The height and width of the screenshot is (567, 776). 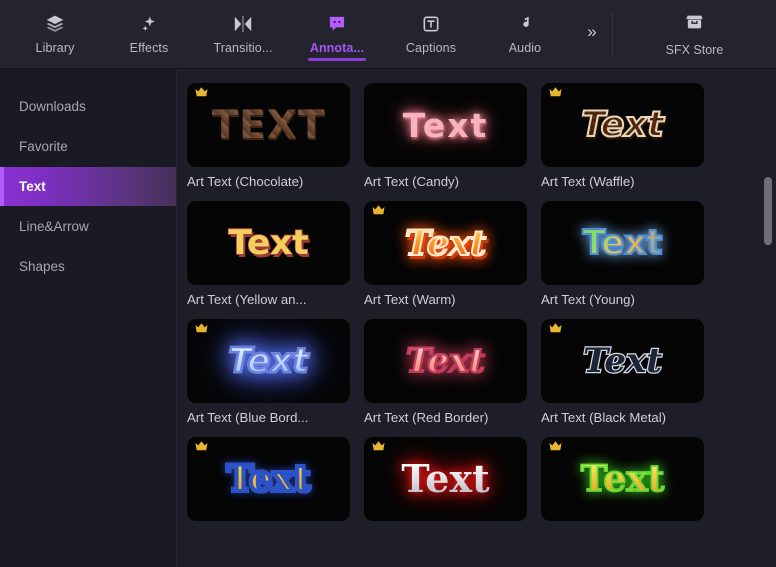 I want to click on template-thumbnail: TEXT, so click(x=268, y=125).